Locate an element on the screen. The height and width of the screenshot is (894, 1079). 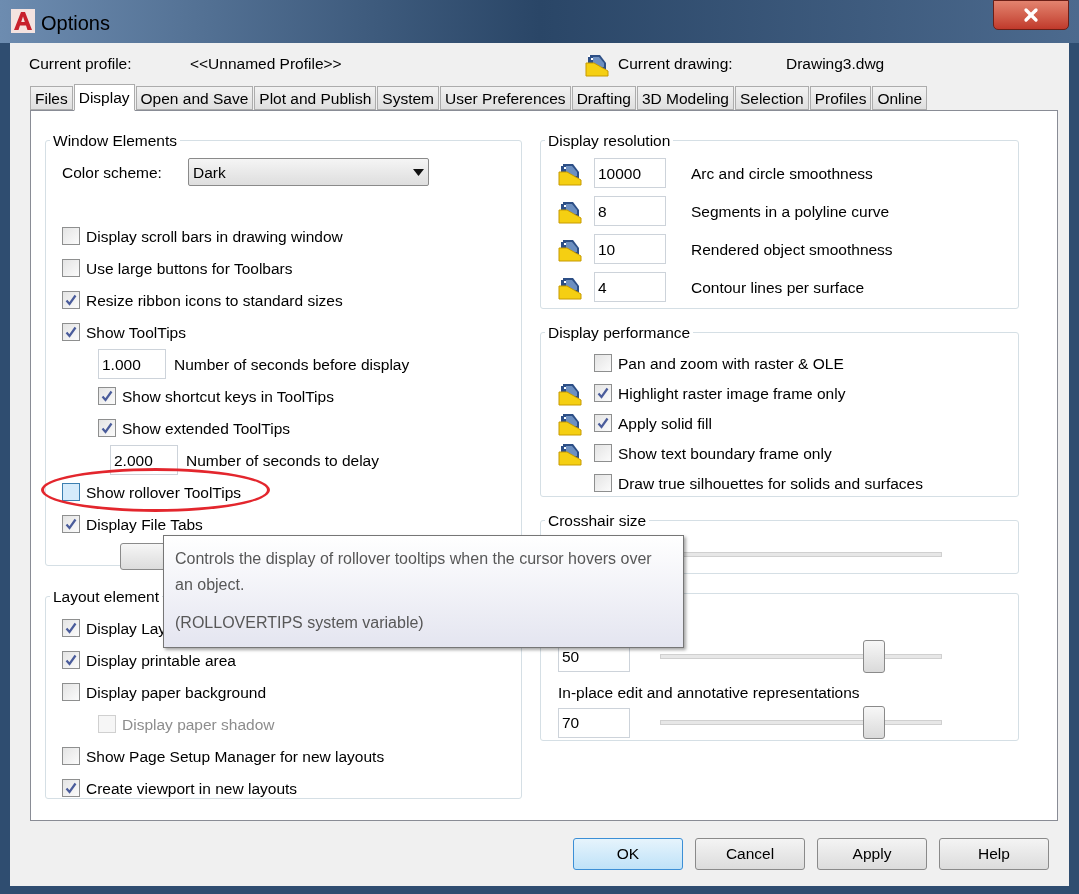
field-label: Color scheme: is located at coordinates (112, 172).